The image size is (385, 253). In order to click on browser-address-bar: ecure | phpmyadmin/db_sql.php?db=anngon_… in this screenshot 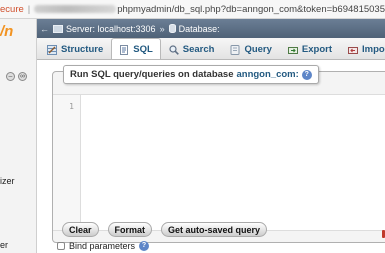, I will do `click(192, 9)`.